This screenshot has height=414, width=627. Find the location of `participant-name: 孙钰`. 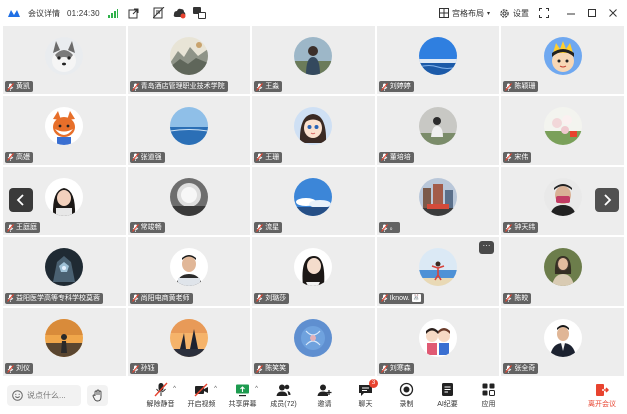

participant-name: 孙钰 is located at coordinates (147, 368).